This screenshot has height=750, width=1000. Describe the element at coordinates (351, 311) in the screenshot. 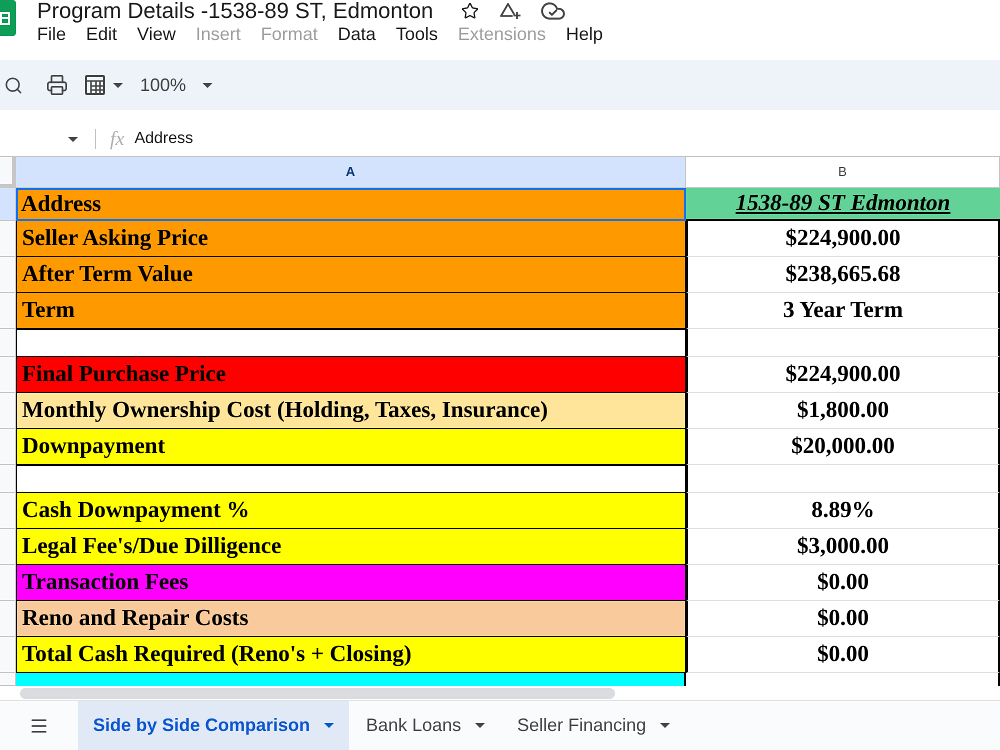

I see `label-cell: Term` at that location.